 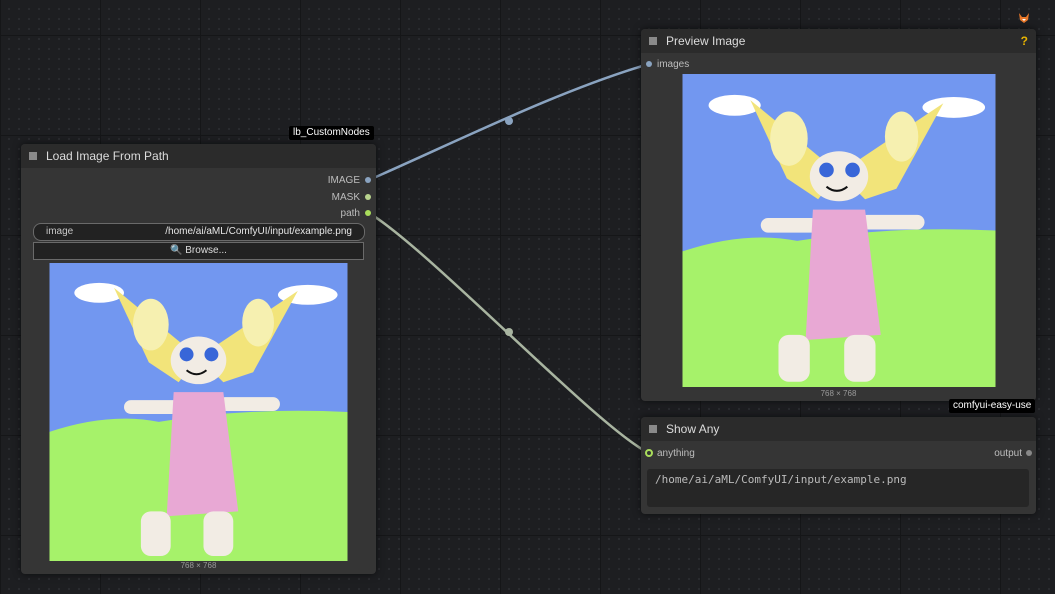 I want to click on output-label-mask: MASK, so click(x=345, y=197).